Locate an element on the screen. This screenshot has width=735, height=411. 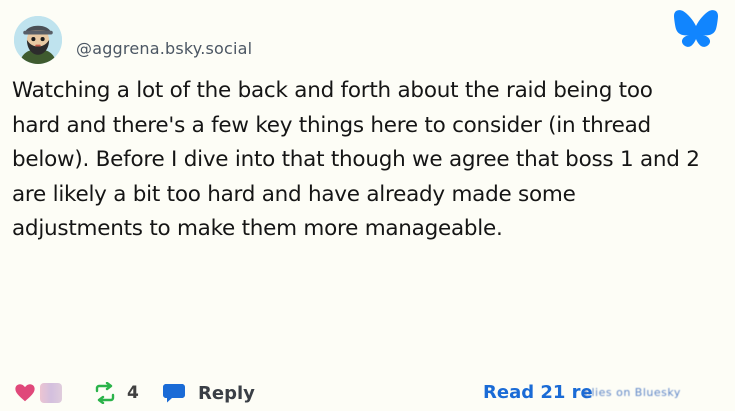
reply-label: Reply is located at coordinates (226, 393).